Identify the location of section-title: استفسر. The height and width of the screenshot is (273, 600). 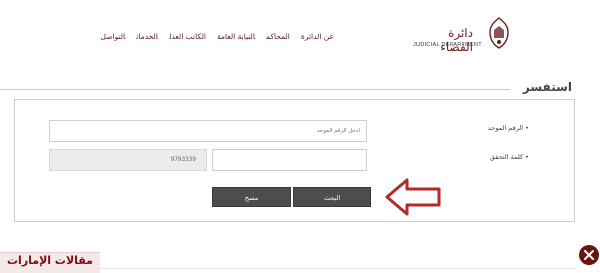
(547, 87).